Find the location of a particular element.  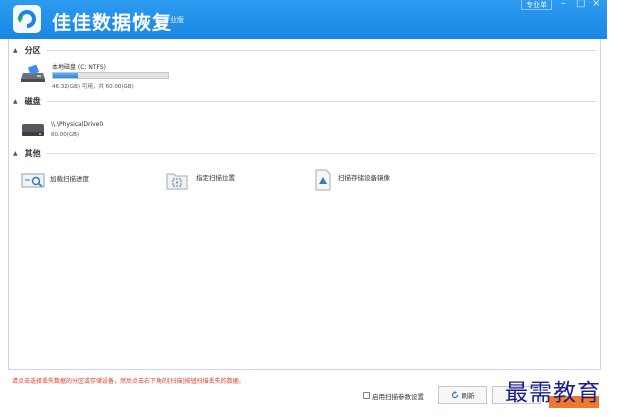

section-partition-title: 分区 is located at coordinates (32, 50).